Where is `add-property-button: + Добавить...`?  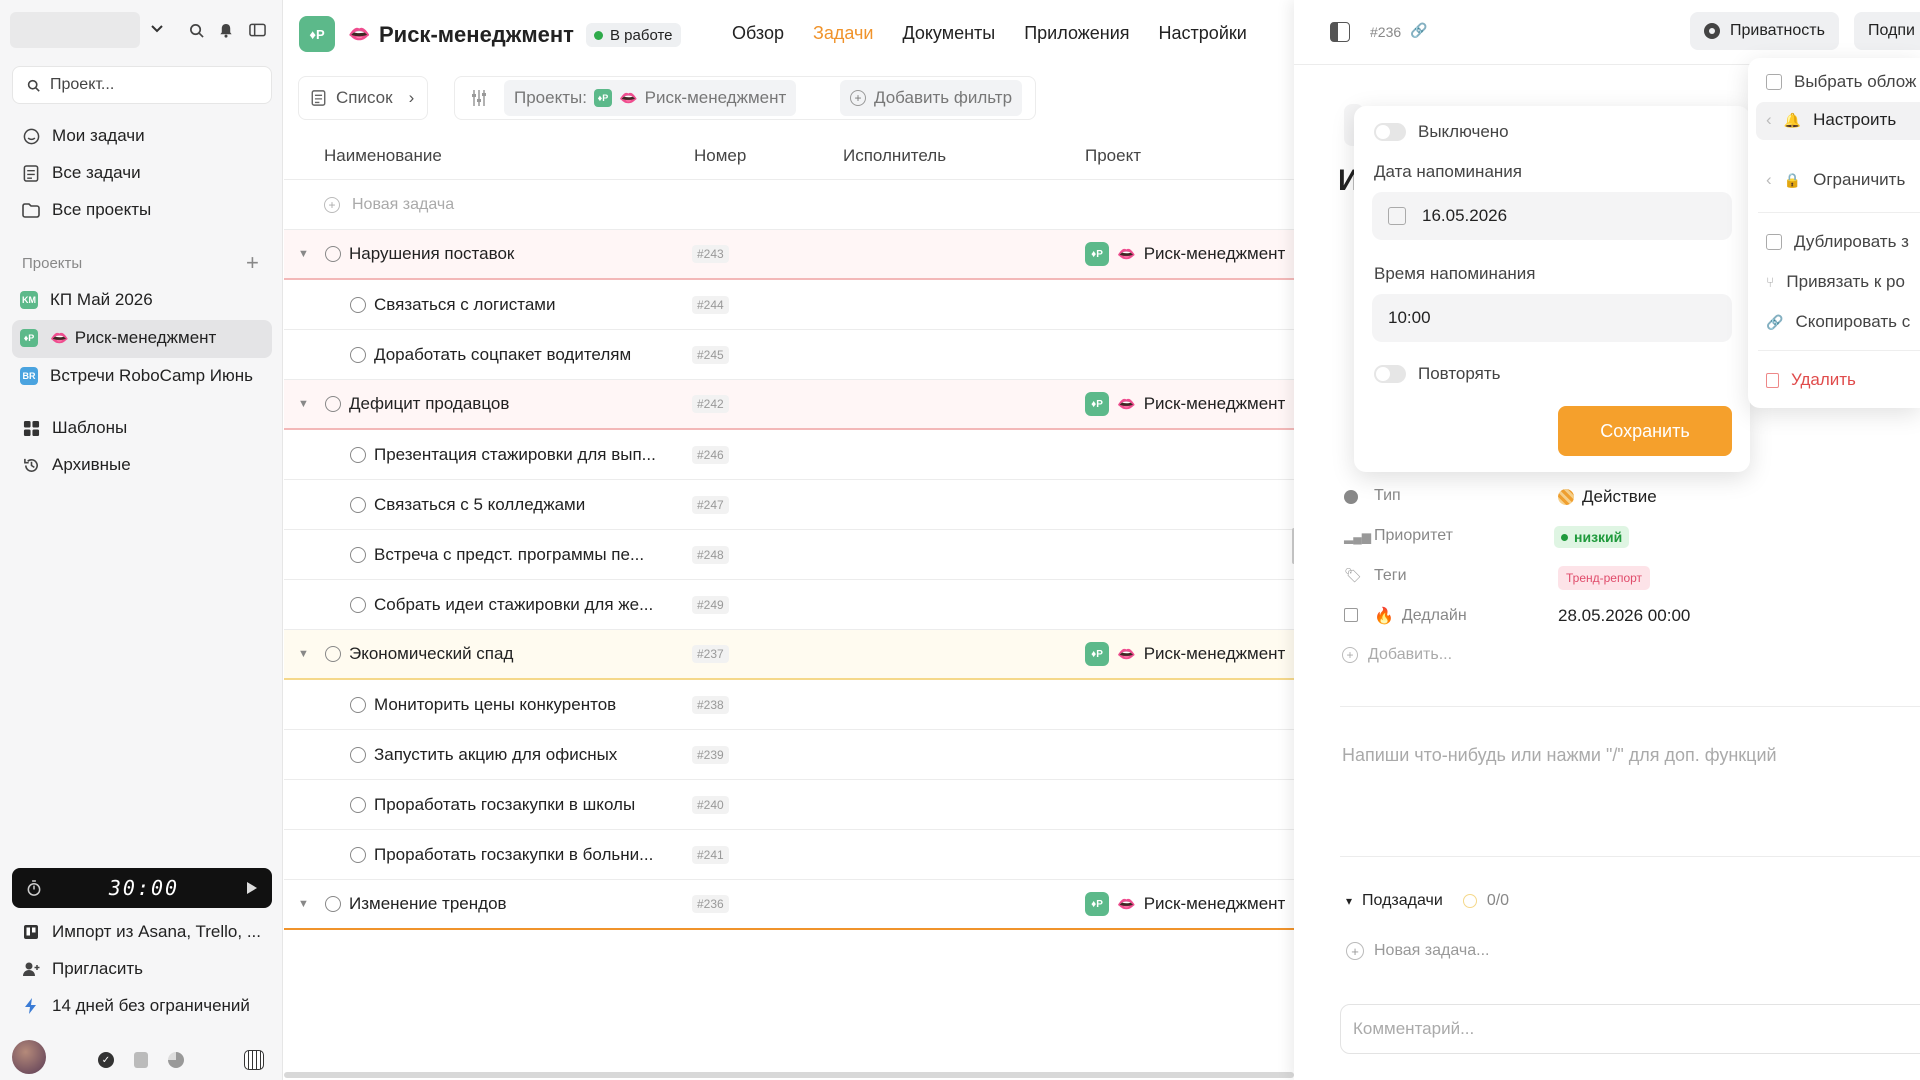 add-property-button: + Добавить... is located at coordinates (1397, 655).